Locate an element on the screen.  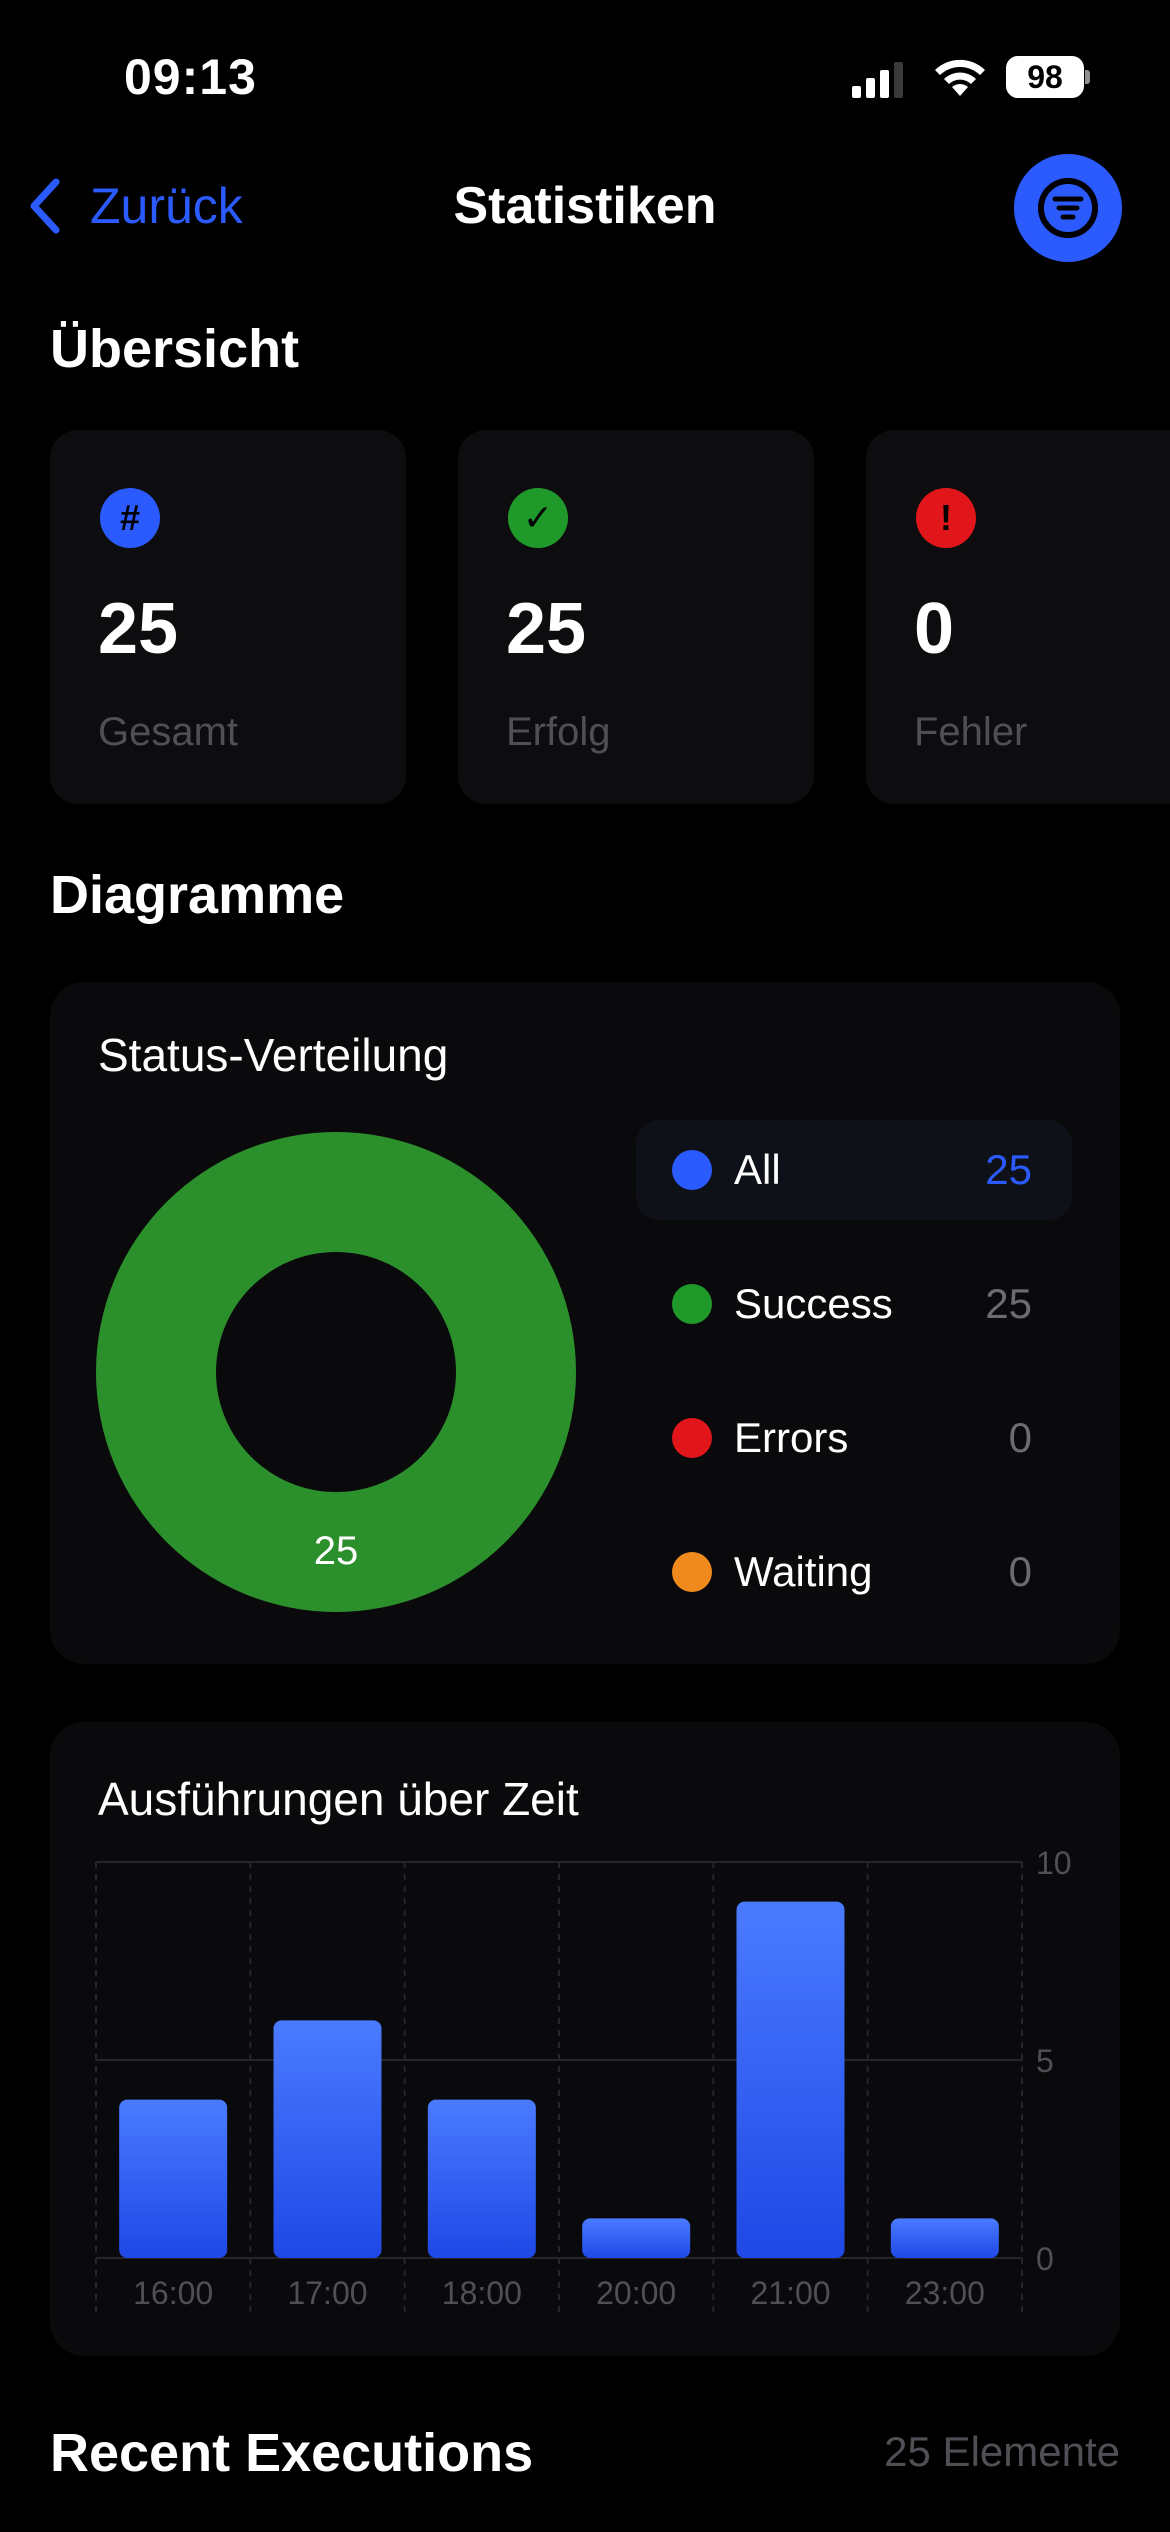
battery-icon: 98 is located at coordinates (1048, 77).